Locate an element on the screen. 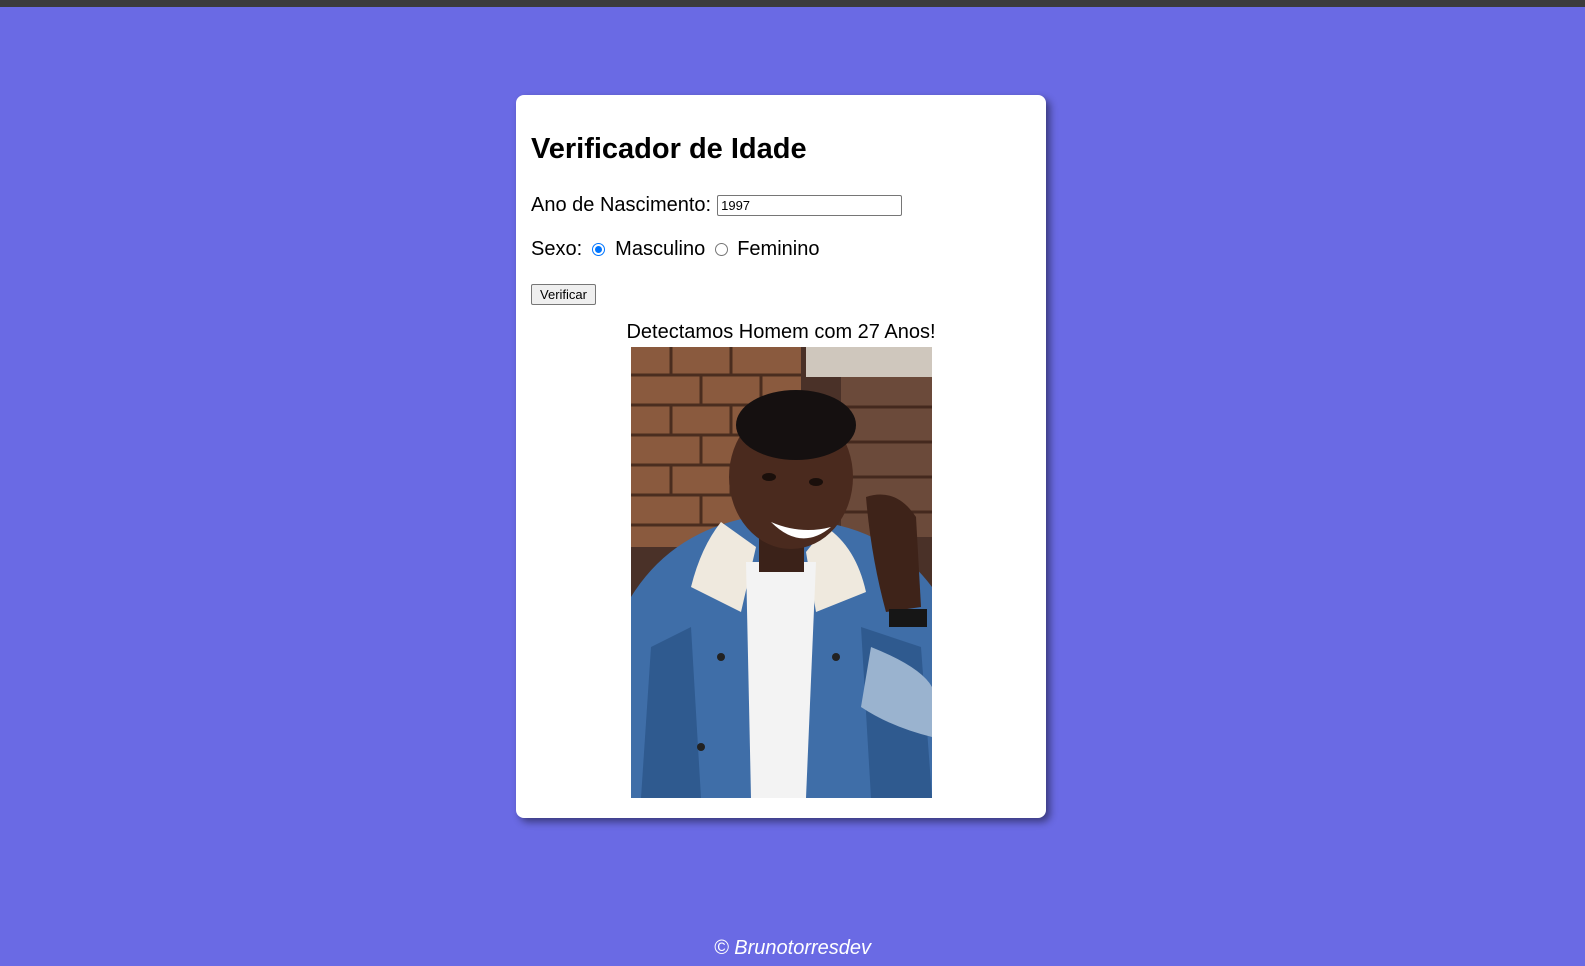  male-radio is located at coordinates (599, 249).